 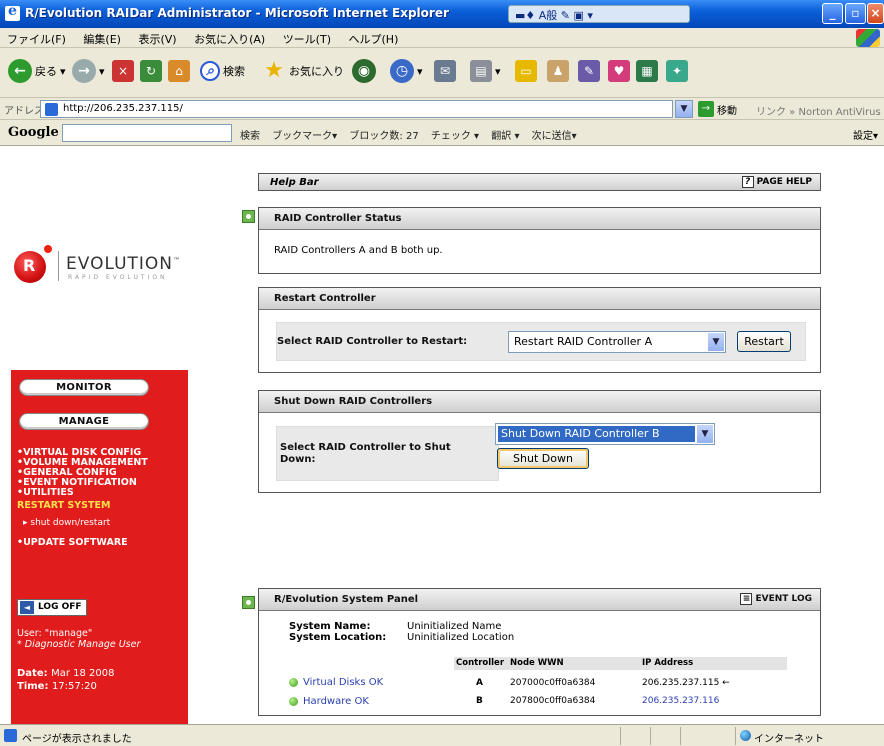 I want to click on tool-icon: ▦, so click(x=647, y=71).